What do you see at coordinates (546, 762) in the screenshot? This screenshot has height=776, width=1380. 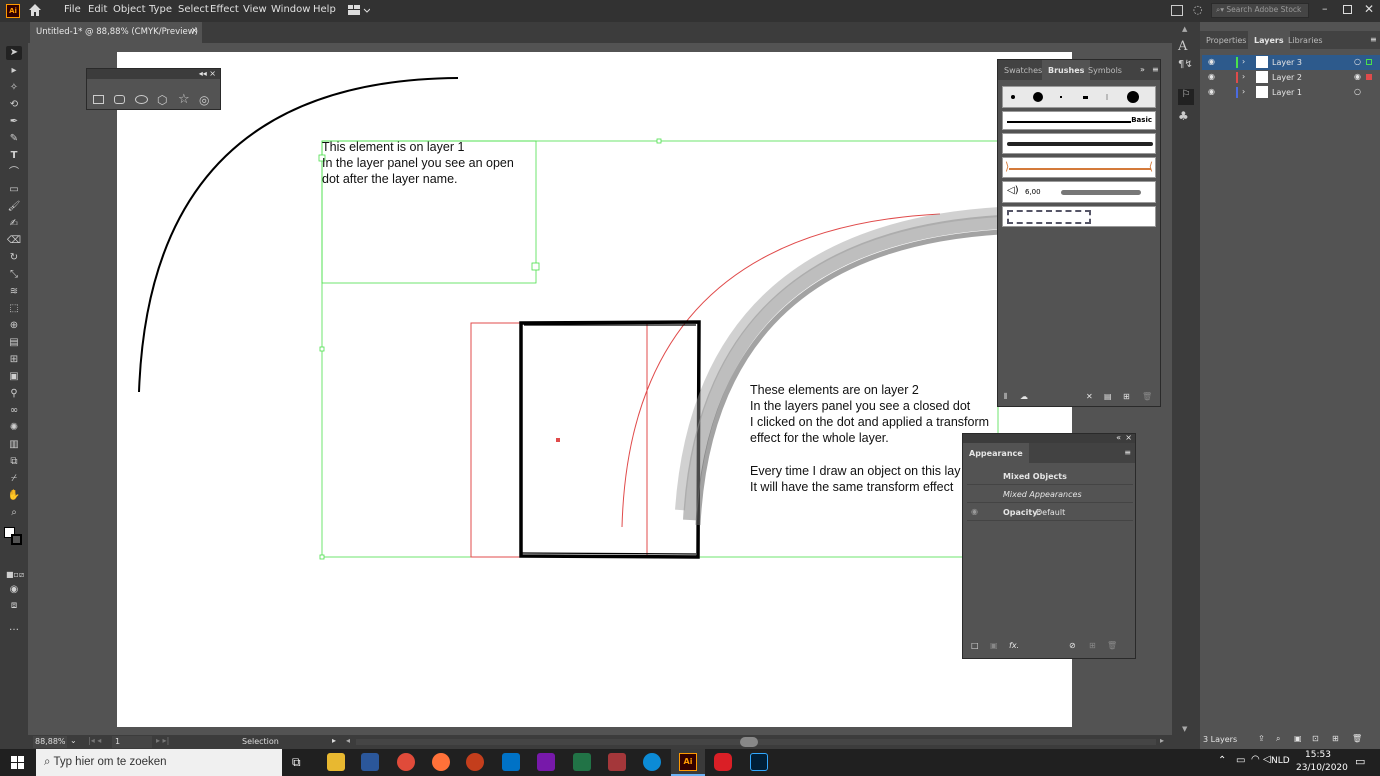 I see `onenote-icon` at bounding box center [546, 762].